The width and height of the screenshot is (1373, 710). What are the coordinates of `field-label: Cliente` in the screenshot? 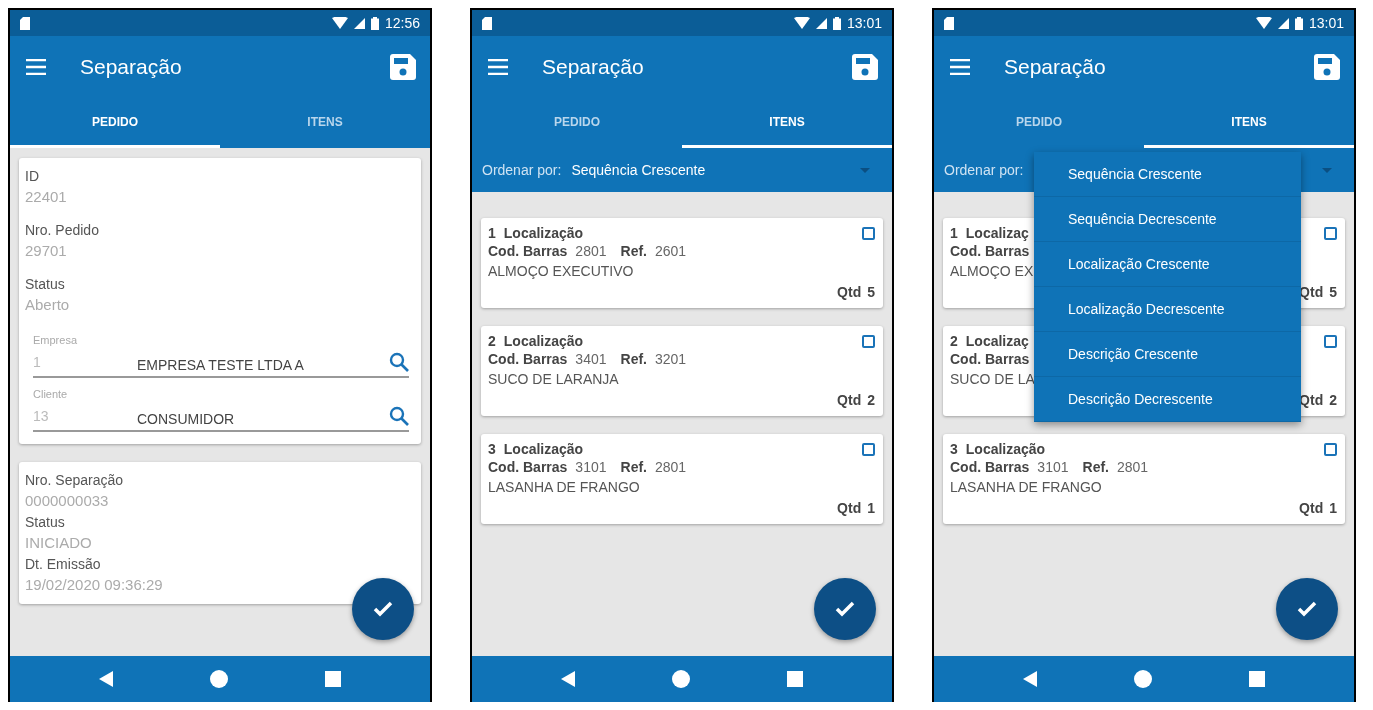 It's located at (51, 394).